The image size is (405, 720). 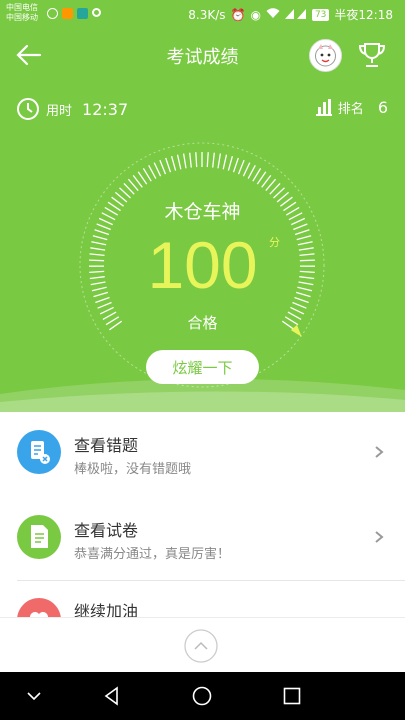 I want to click on list-item-keep-going: 继续加油, so click(x=202, y=599).